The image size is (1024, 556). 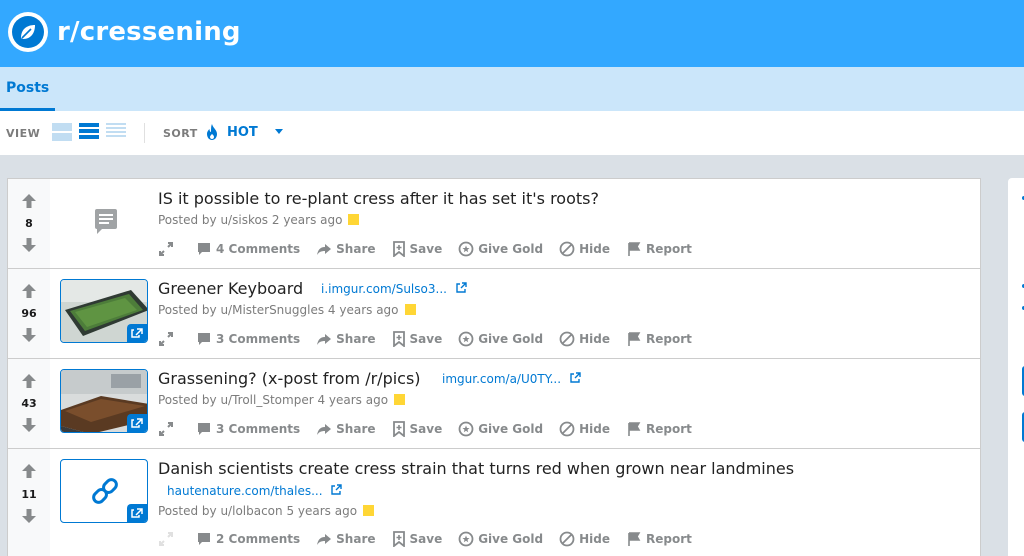 I want to click on view-label: VIEW, so click(x=23, y=133).